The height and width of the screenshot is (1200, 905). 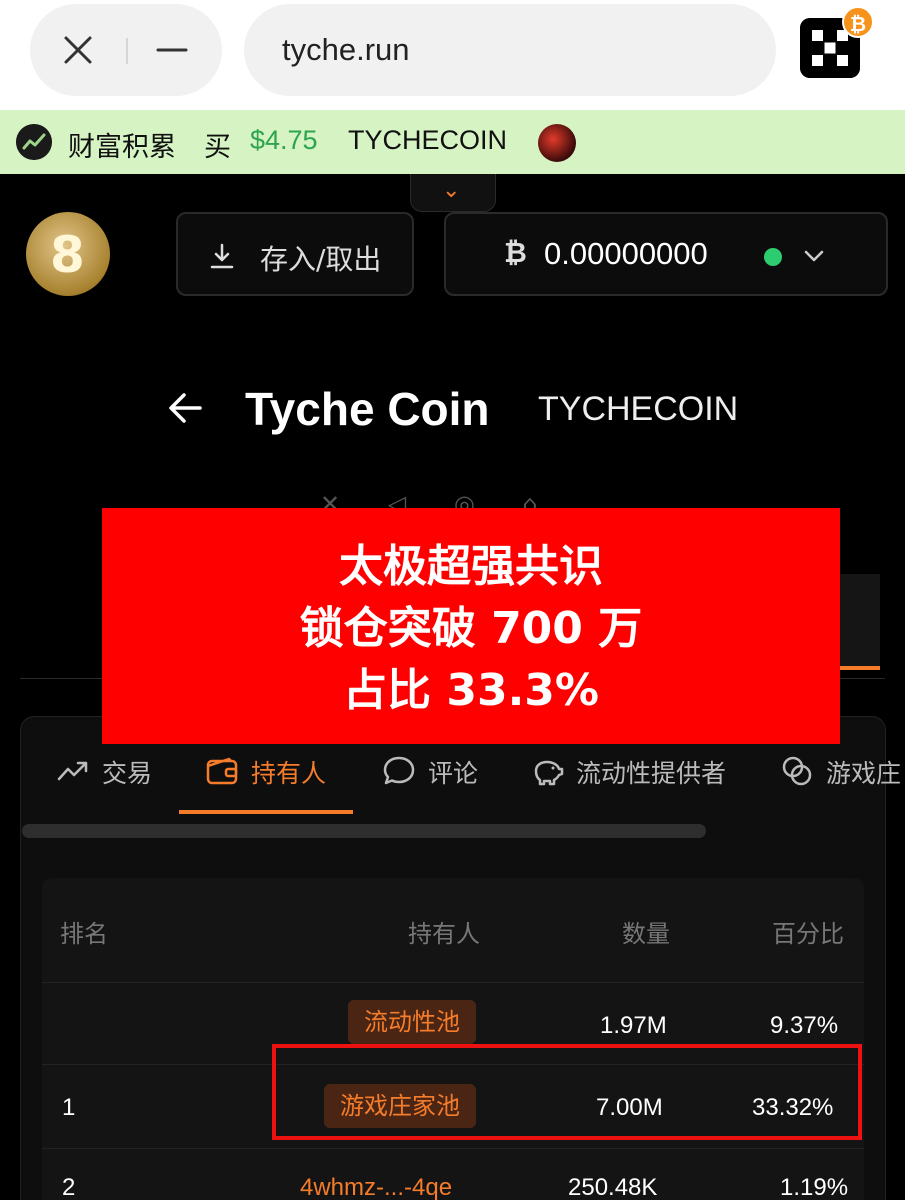 I want to click on piggy-bank-icon, so click(x=549, y=773).